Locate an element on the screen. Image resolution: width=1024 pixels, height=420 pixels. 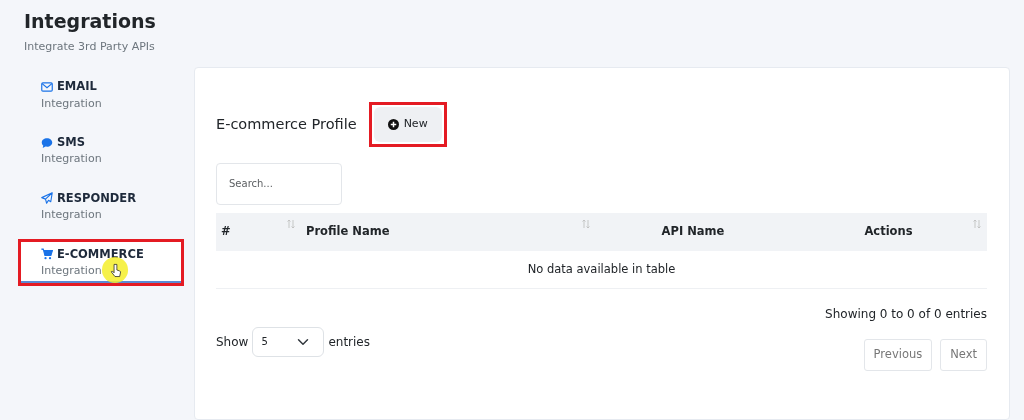
item-label: RESPONDER is located at coordinates (97, 198).